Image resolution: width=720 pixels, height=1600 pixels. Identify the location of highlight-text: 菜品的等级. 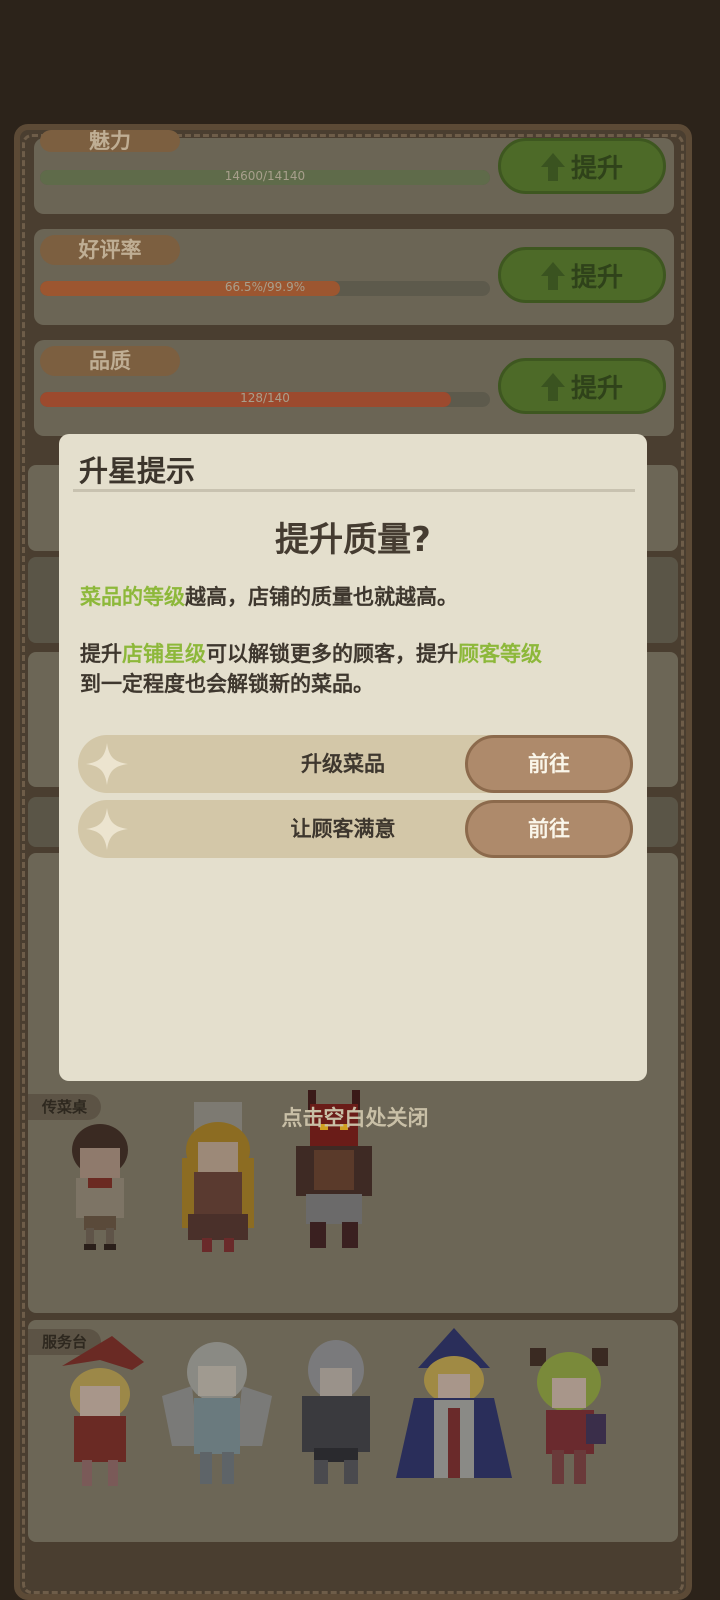
(132, 597).